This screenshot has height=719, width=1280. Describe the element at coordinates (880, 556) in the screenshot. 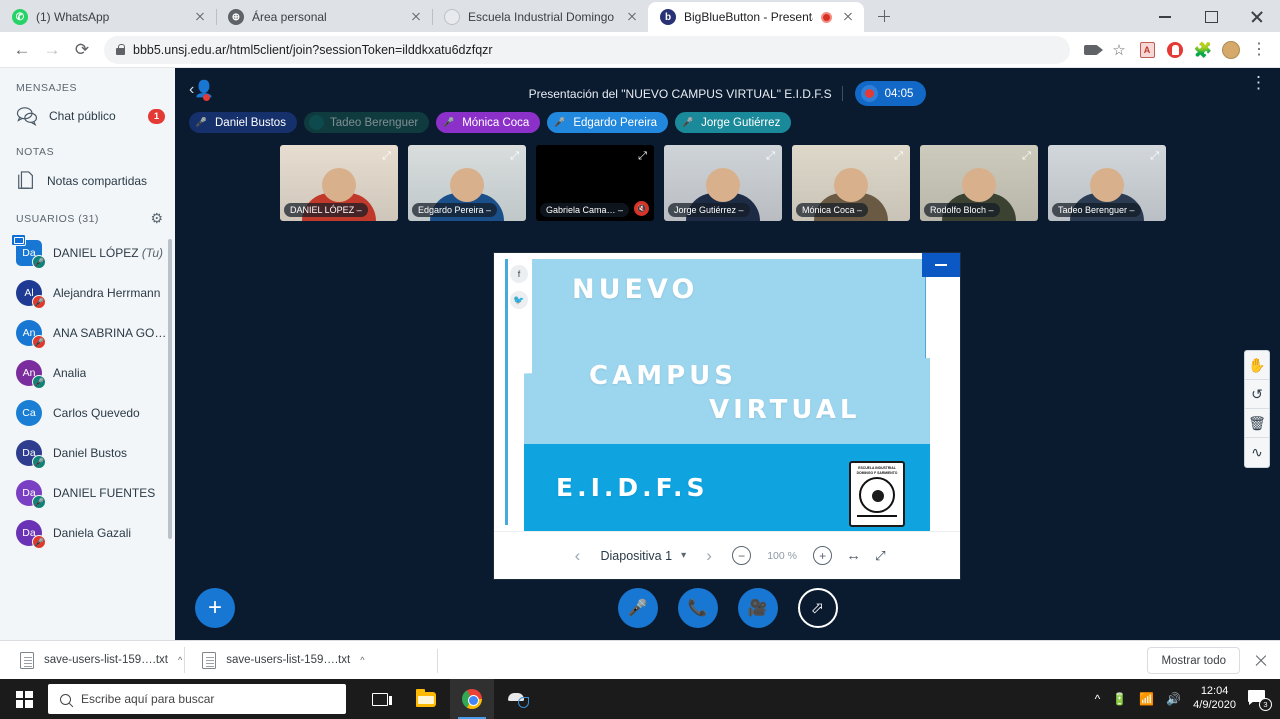

I see `fullscreen-icon: ⤢` at that location.